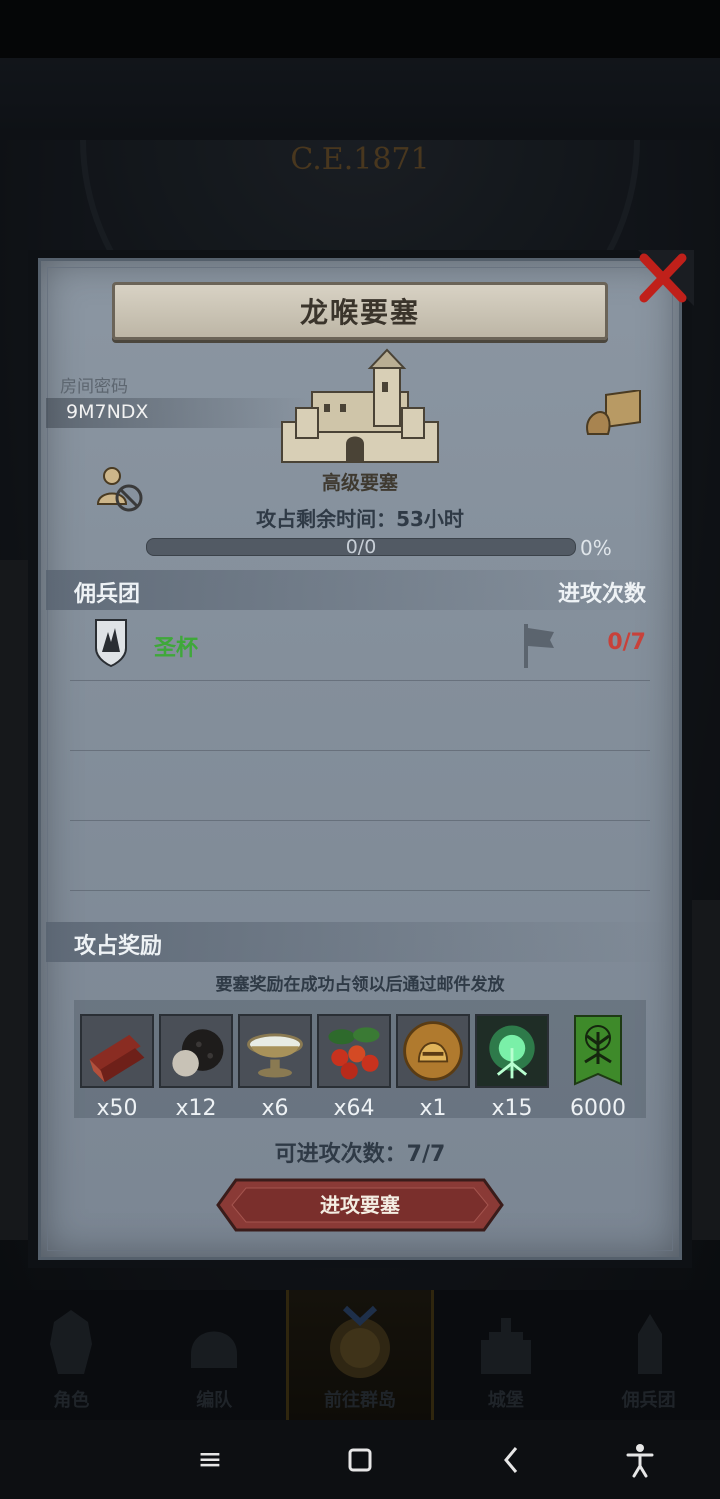 This screenshot has width=720, height=1499. I want to click on reward-qty: x12, so click(196, 1108).